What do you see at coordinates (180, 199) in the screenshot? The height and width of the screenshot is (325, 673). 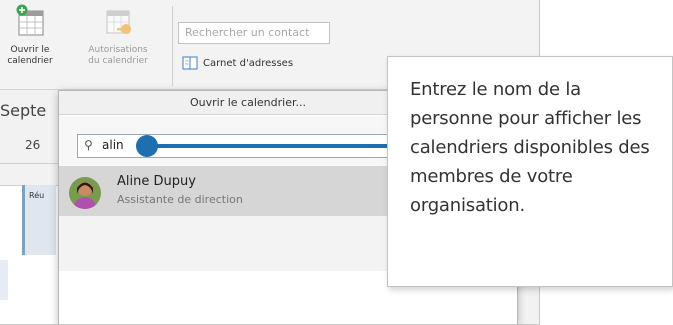 I see `contact-job-title: Assistante de direction` at bounding box center [180, 199].